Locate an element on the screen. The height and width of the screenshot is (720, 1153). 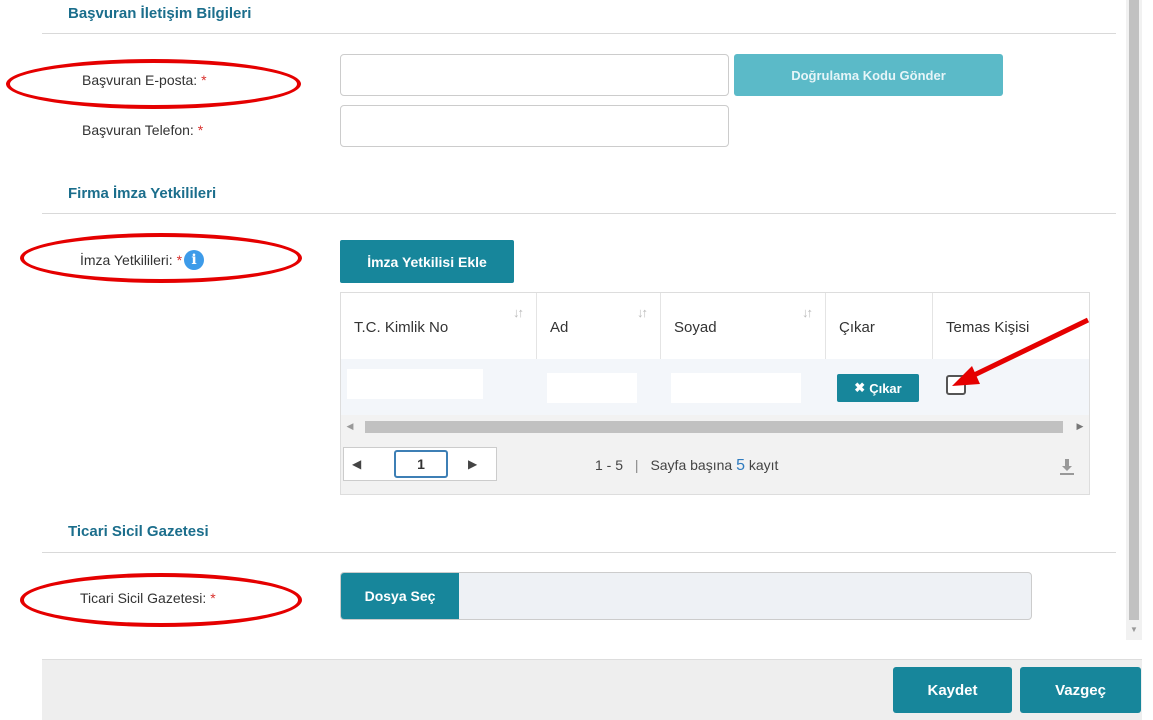
signatories-section-title: Firma İmza Yetkilileri is located at coordinates (142, 193).